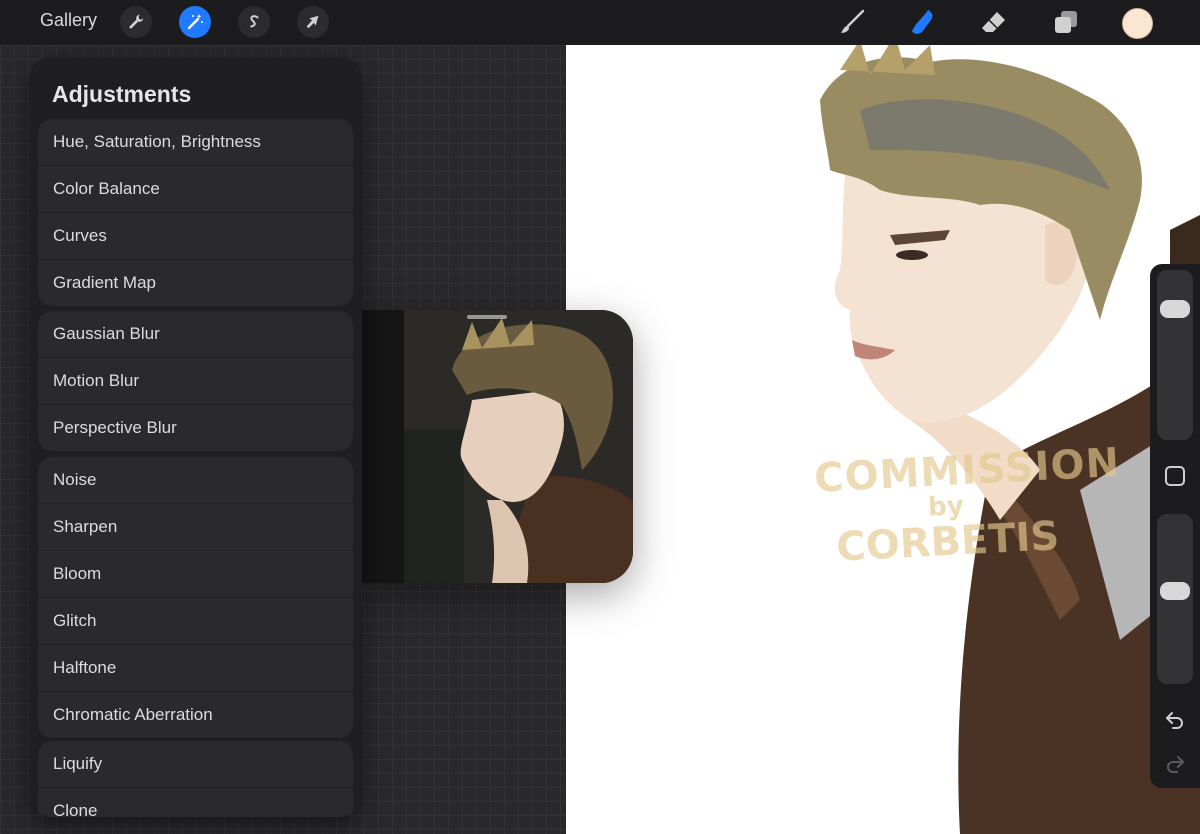 This screenshot has width=1200, height=834. I want to click on right-sidebar, so click(1175, 526).